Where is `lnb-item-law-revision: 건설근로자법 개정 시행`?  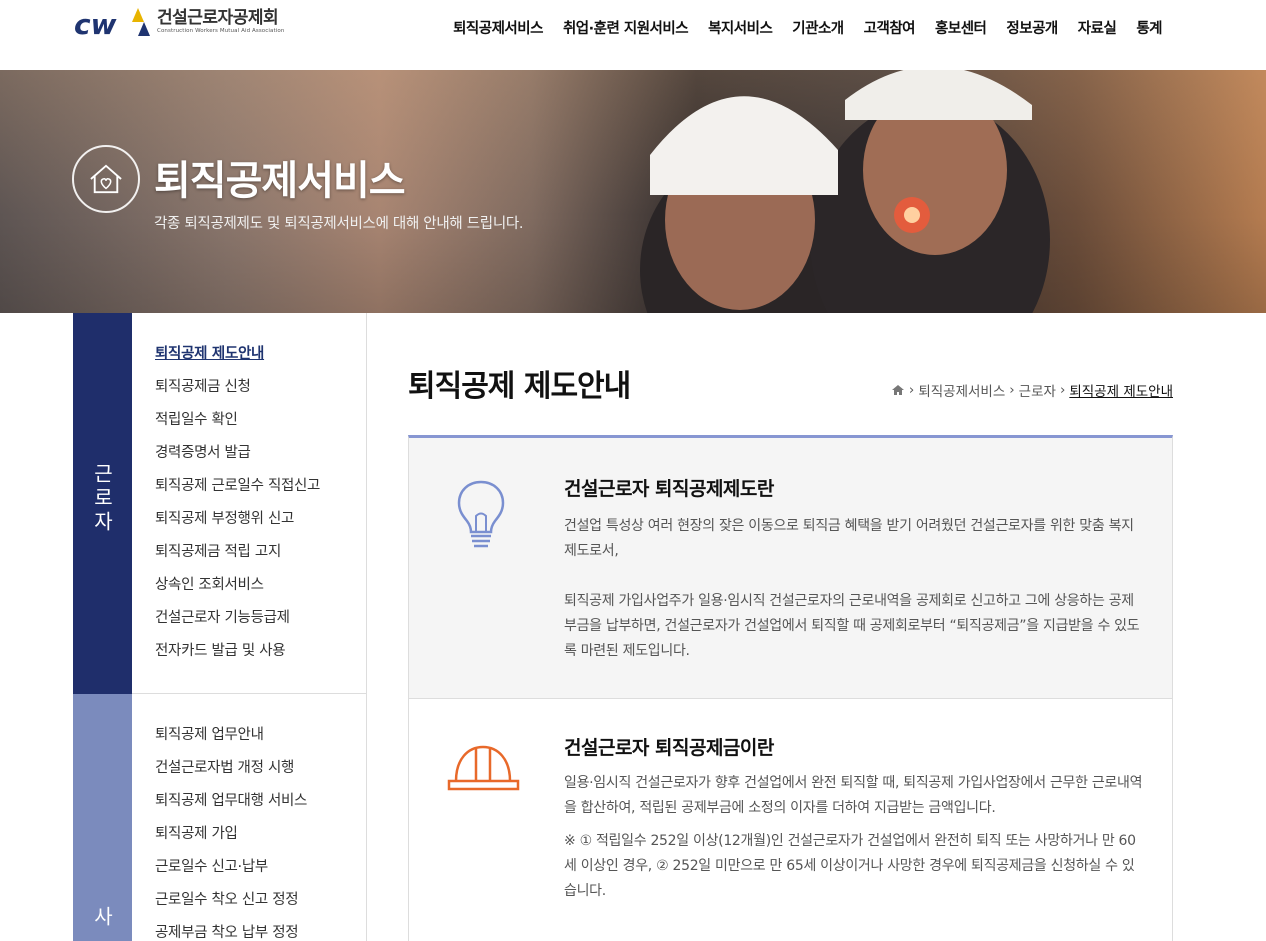 lnb-item-law-revision: 건설근로자법 개정 시행 is located at coordinates (260, 768).